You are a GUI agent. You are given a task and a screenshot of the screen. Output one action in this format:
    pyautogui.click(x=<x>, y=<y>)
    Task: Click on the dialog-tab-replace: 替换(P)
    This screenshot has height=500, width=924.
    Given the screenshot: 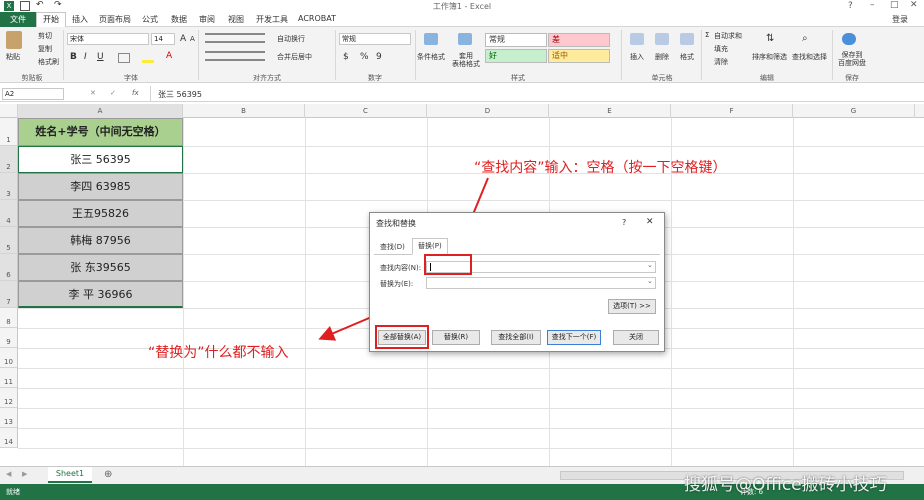 What is the action you would take?
    pyautogui.click(x=430, y=246)
    